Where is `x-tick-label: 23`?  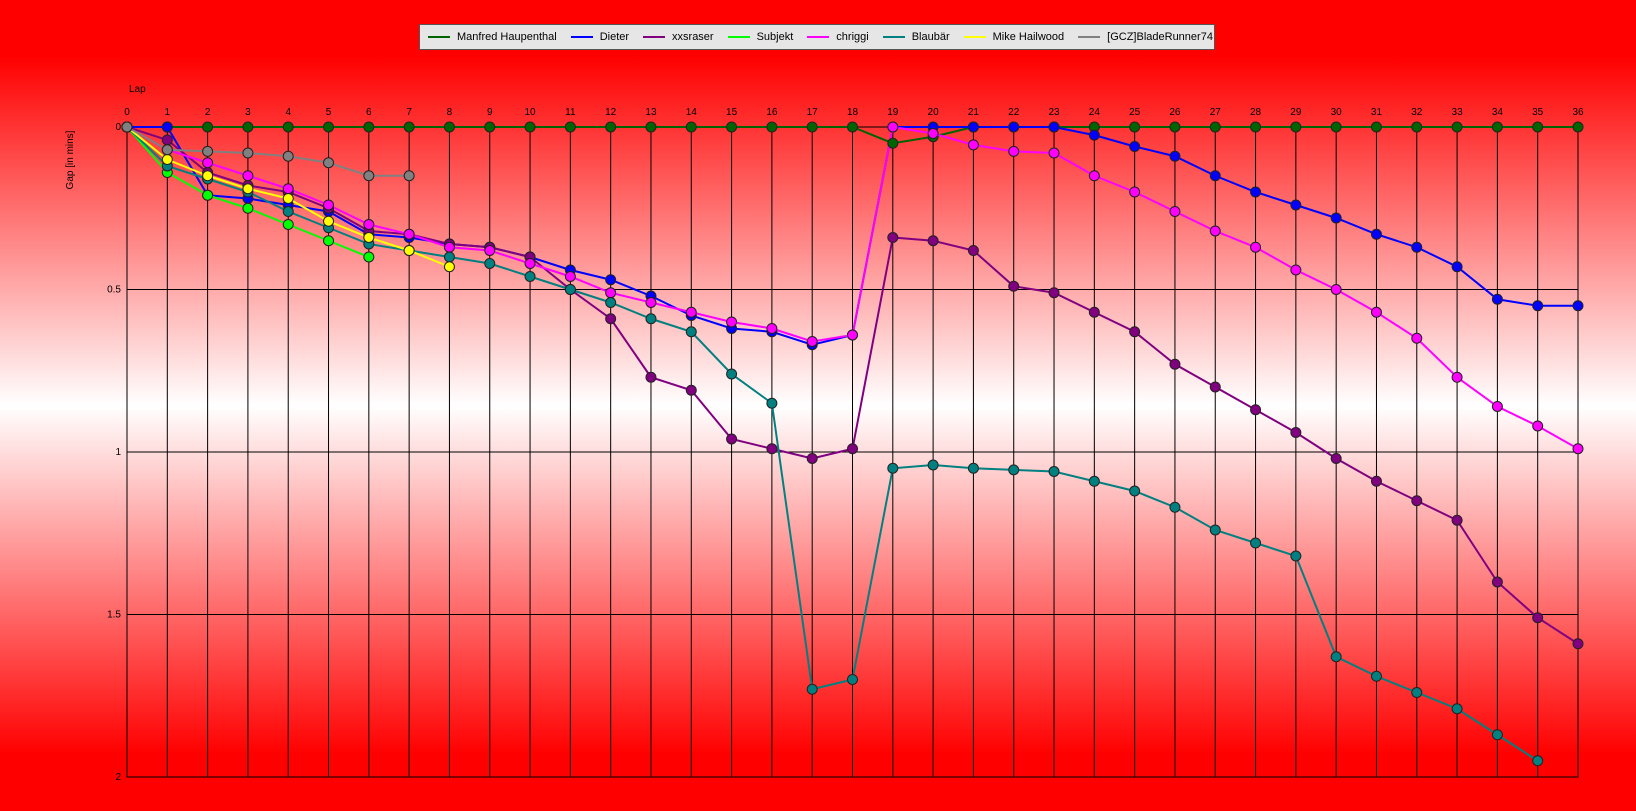 x-tick-label: 23 is located at coordinates (1054, 112).